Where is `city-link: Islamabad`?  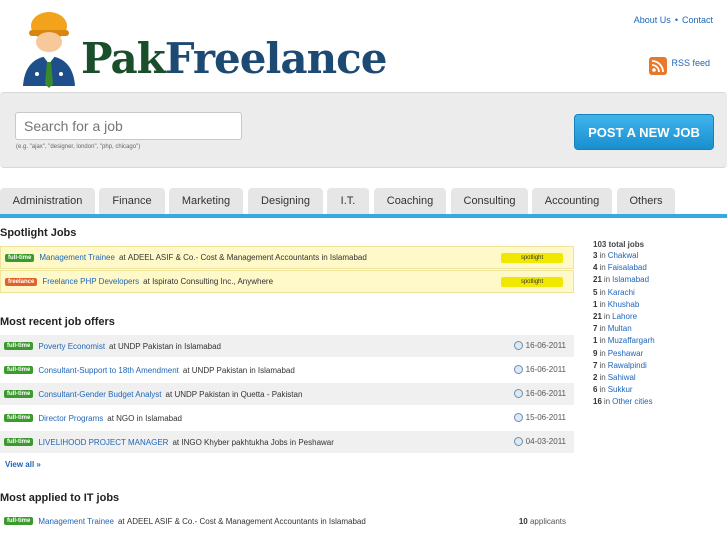
city-link: Islamabad is located at coordinates (630, 279).